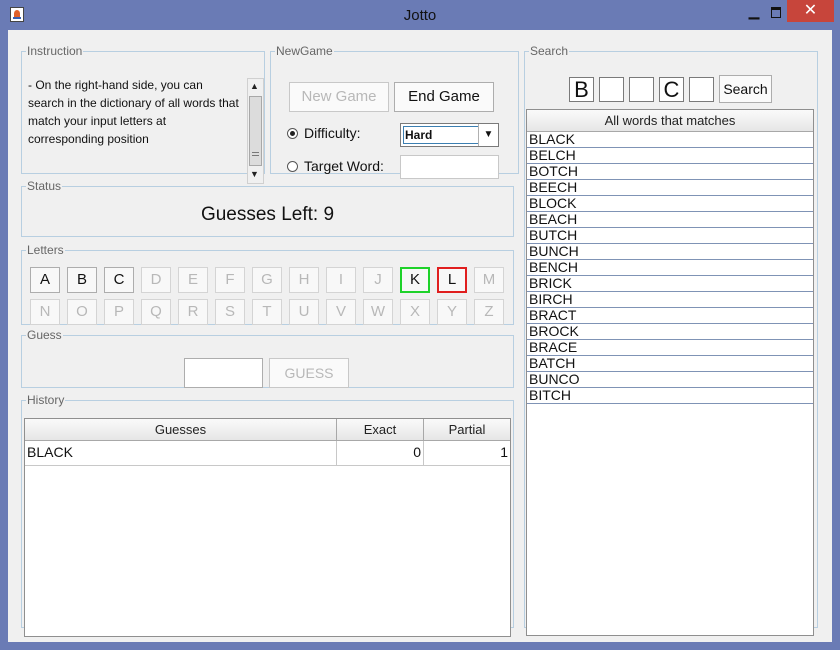 This screenshot has width=840, height=650. What do you see at coordinates (44, 186) in the screenshot?
I see `status-legend: Status` at bounding box center [44, 186].